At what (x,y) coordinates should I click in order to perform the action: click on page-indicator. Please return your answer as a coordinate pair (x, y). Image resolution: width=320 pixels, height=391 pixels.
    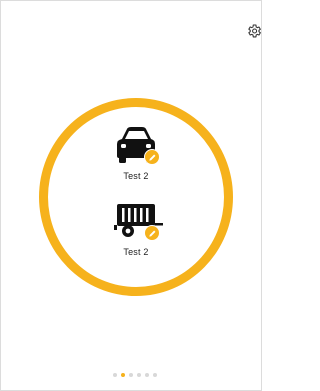
    Looking at the image, I should click on (135, 375).